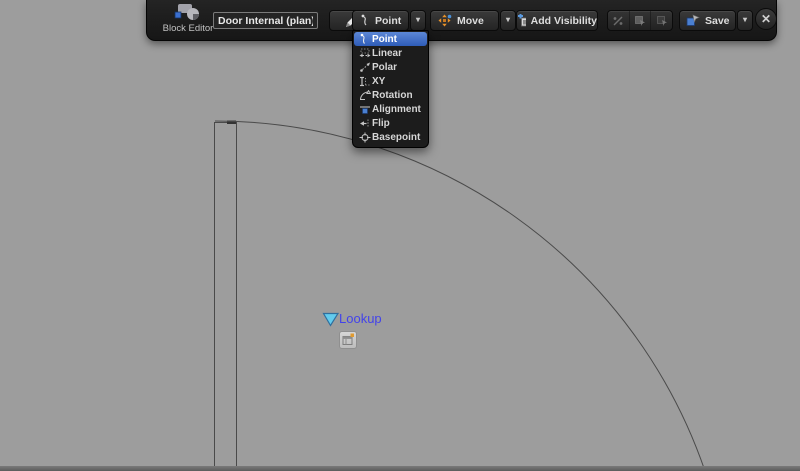 This screenshot has height=471, width=800. What do you see at coordinates (396, 137) in the screenshot?
I see `menu-item-label: Basepoint` at bounding box center [396, 137].